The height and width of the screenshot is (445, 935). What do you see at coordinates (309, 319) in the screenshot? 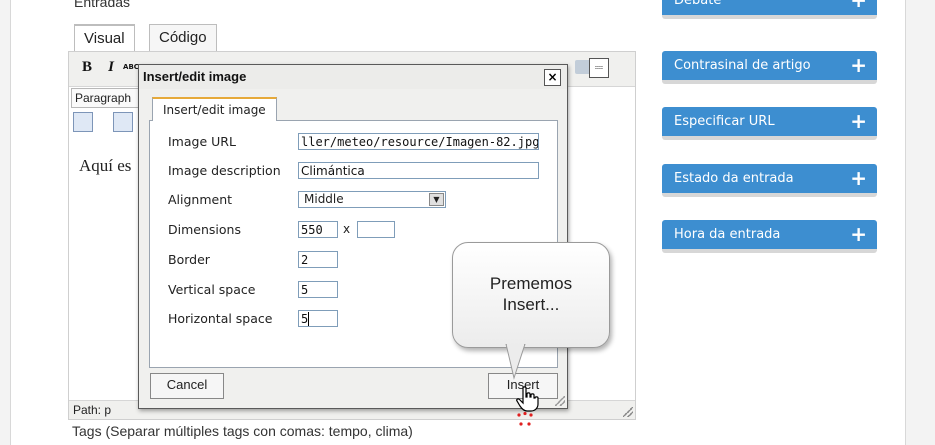
I see `text-caret` at bounding box center [309, 319].